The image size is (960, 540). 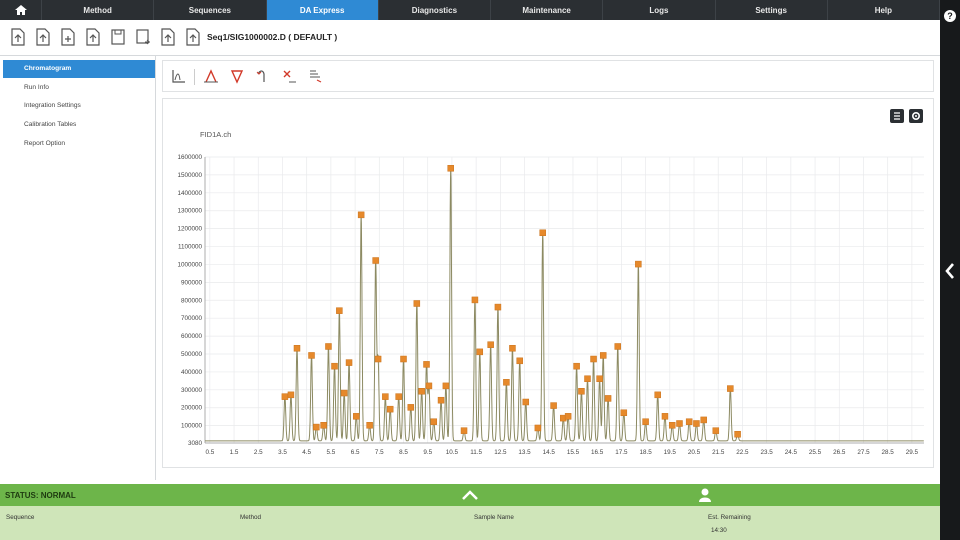 I want to click on x-tick-label: 16.5, so click(x=597, y=452).